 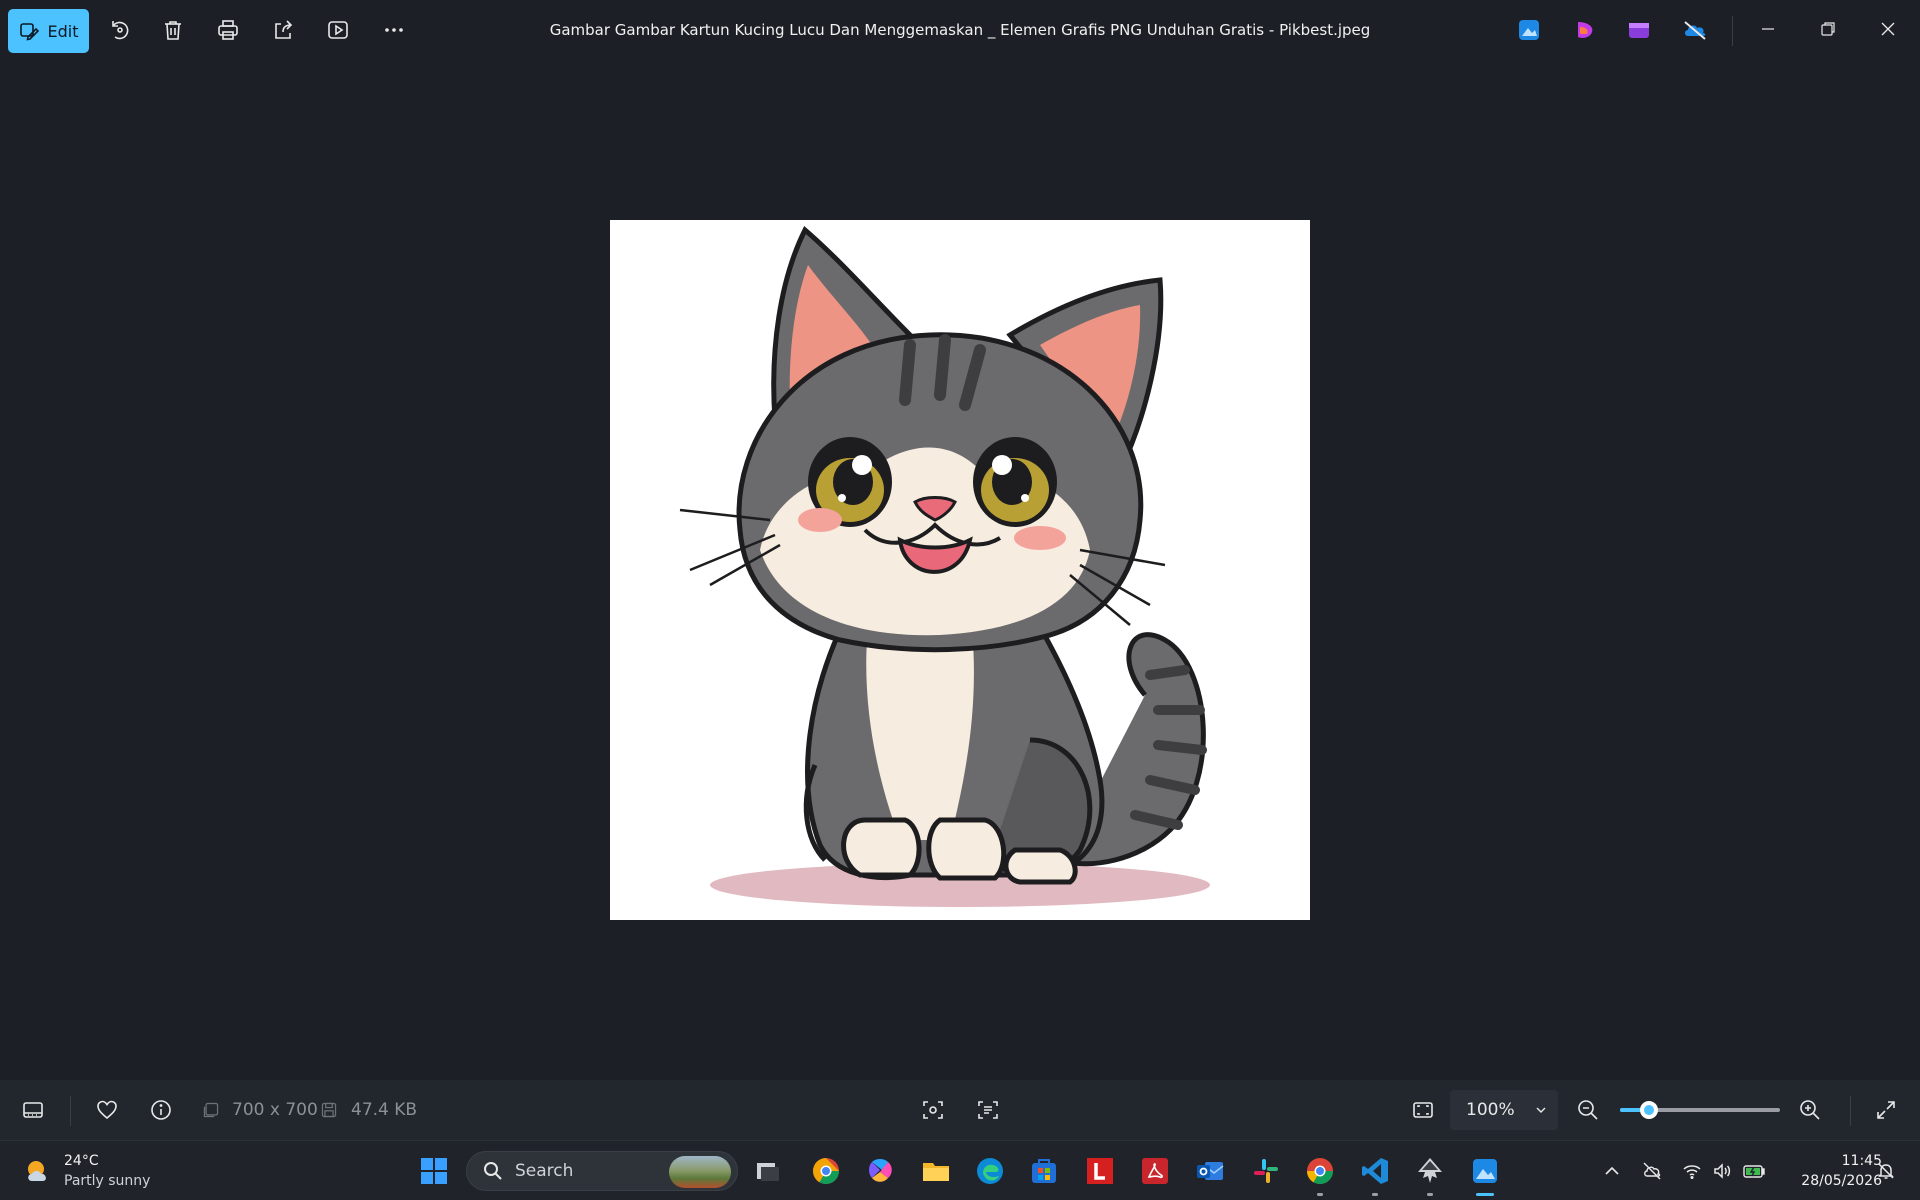 I want to click on search-highlight-image, so click(x=700, y=1172).